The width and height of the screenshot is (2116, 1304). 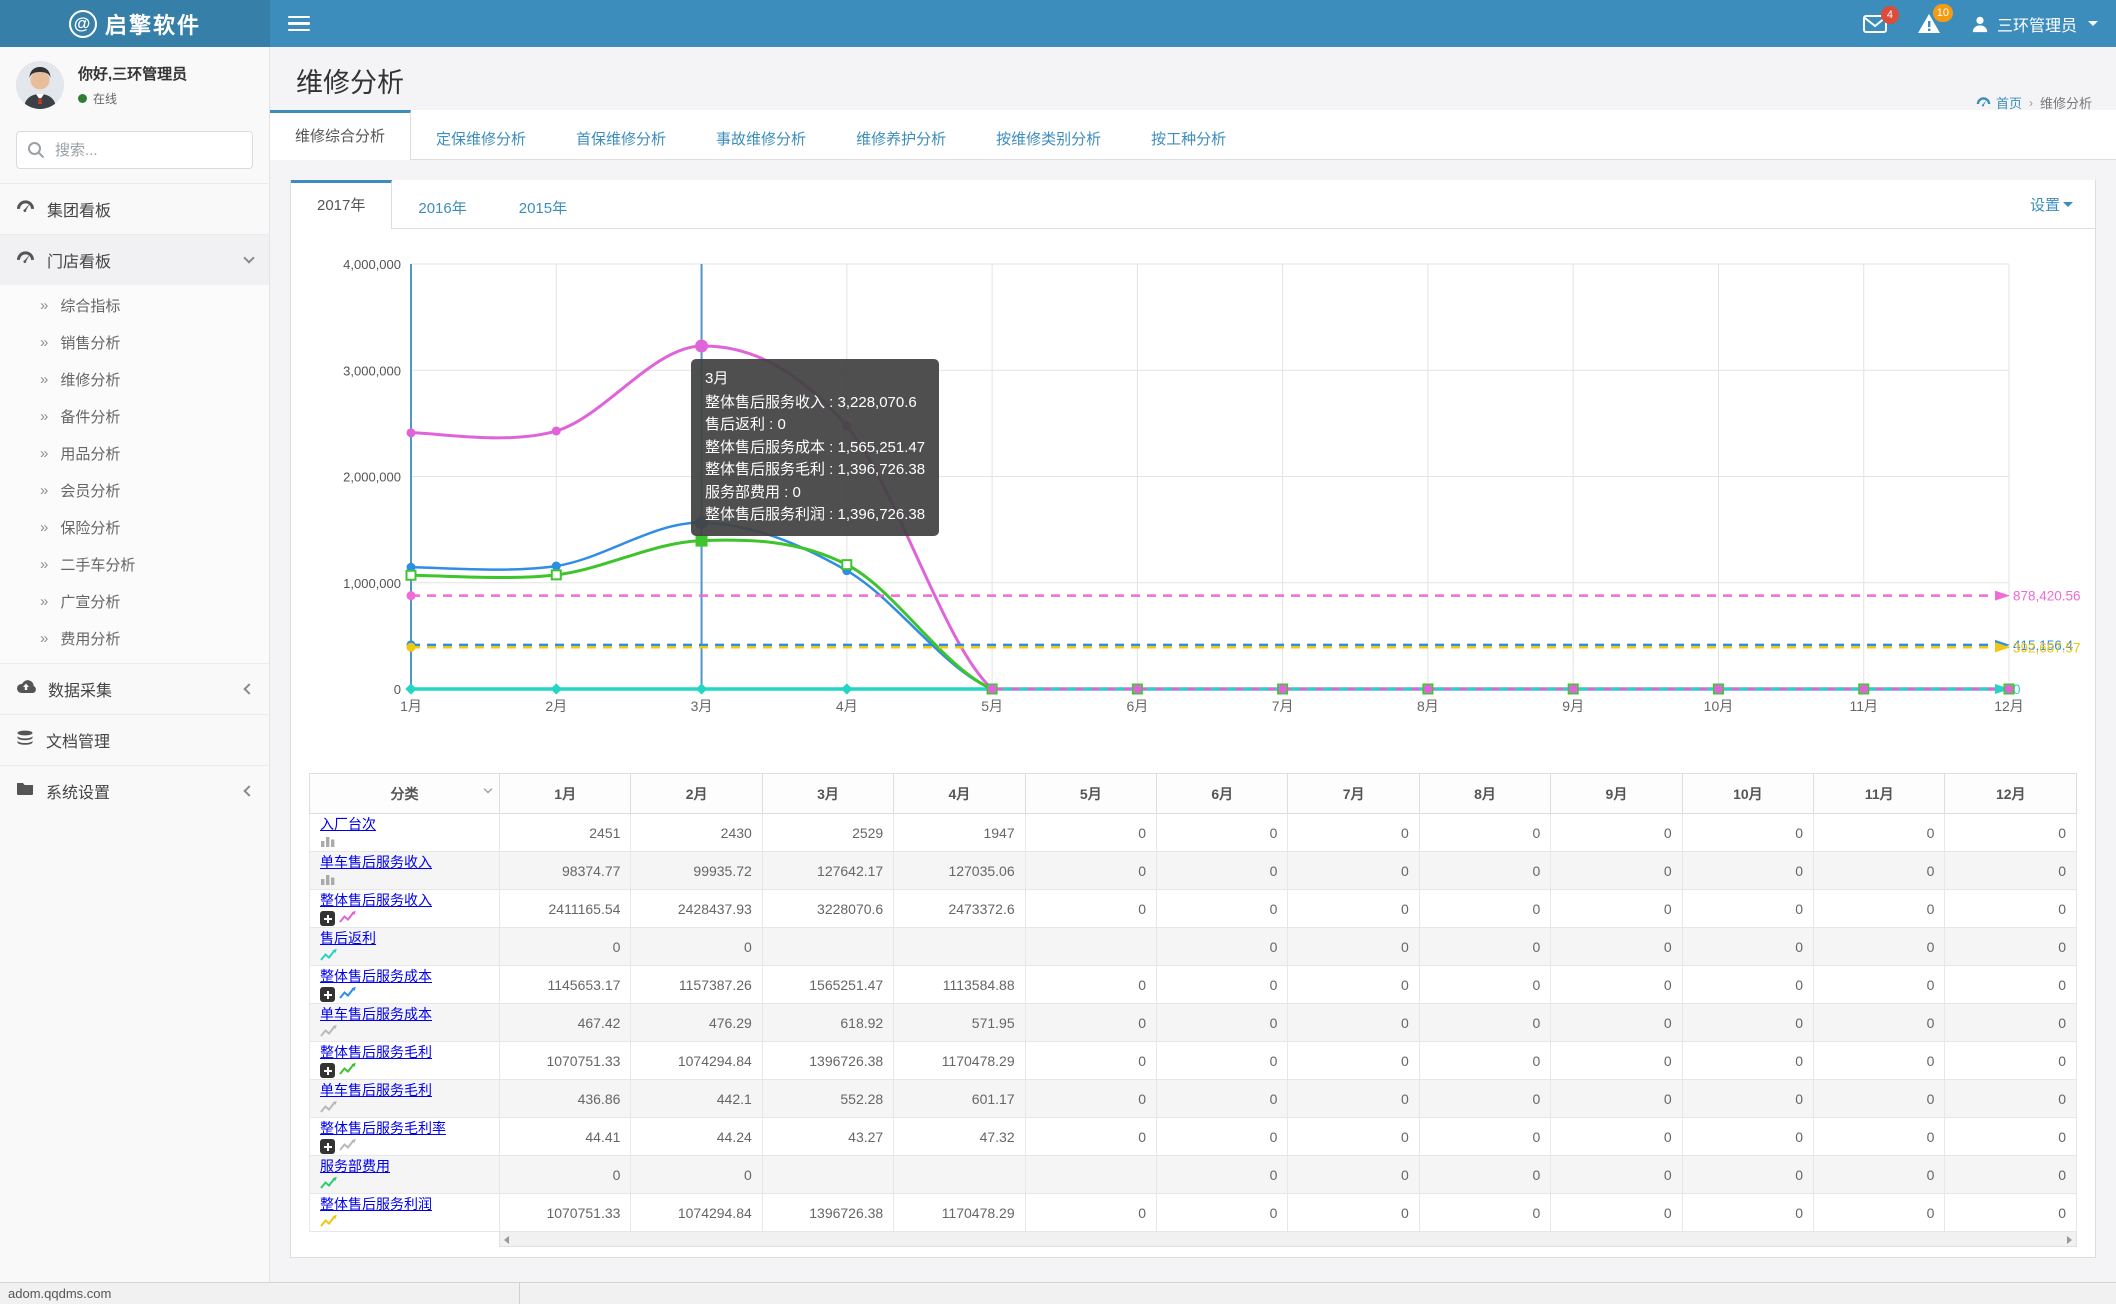 What do you see at coordinates (1935, 19) in the screenshot?
I see `alerts-button: 10` at bounding box center [1935, 19].